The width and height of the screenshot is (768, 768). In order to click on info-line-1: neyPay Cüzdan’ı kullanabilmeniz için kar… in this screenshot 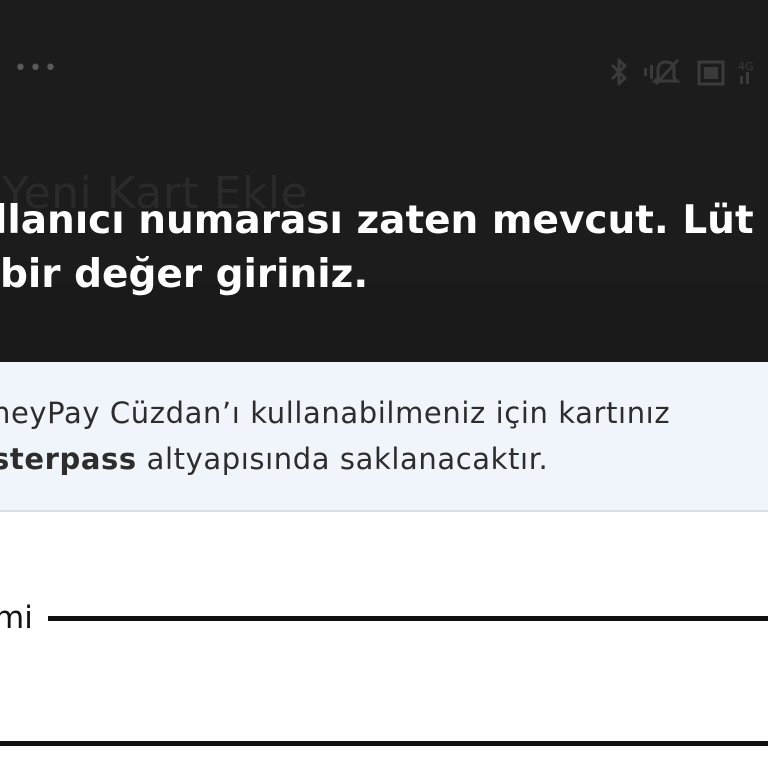, I will do `click(335, 413)`.